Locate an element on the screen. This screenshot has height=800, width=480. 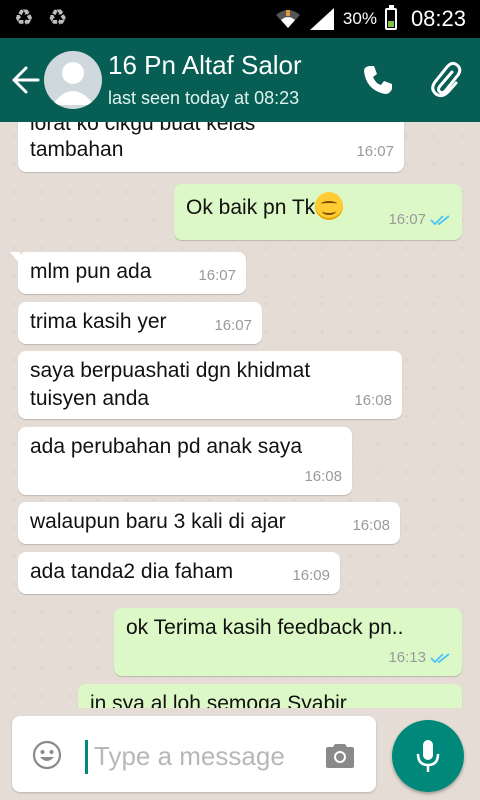
text-cursor is located at coordinates (86, 757).